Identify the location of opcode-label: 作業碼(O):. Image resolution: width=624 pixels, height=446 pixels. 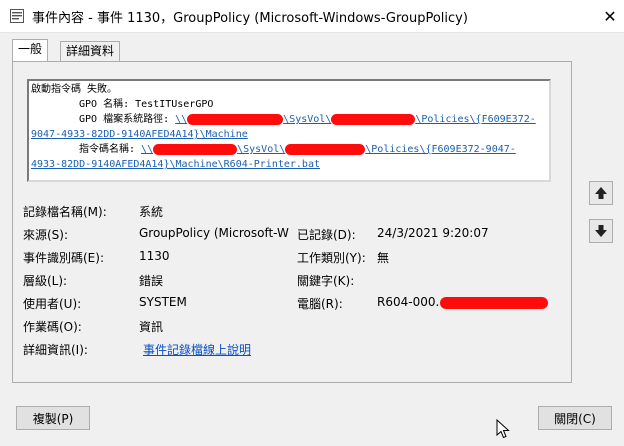
(52, 327).